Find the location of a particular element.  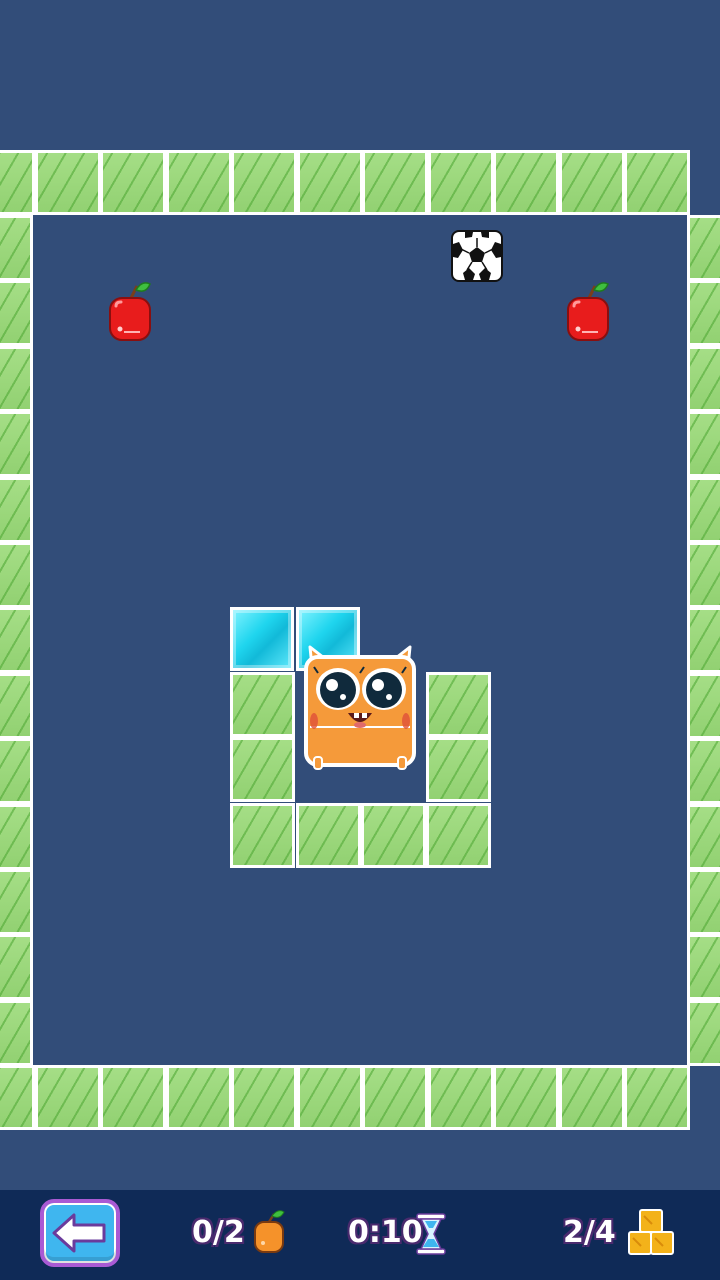

ice-block is located at coordinates (262, 639).